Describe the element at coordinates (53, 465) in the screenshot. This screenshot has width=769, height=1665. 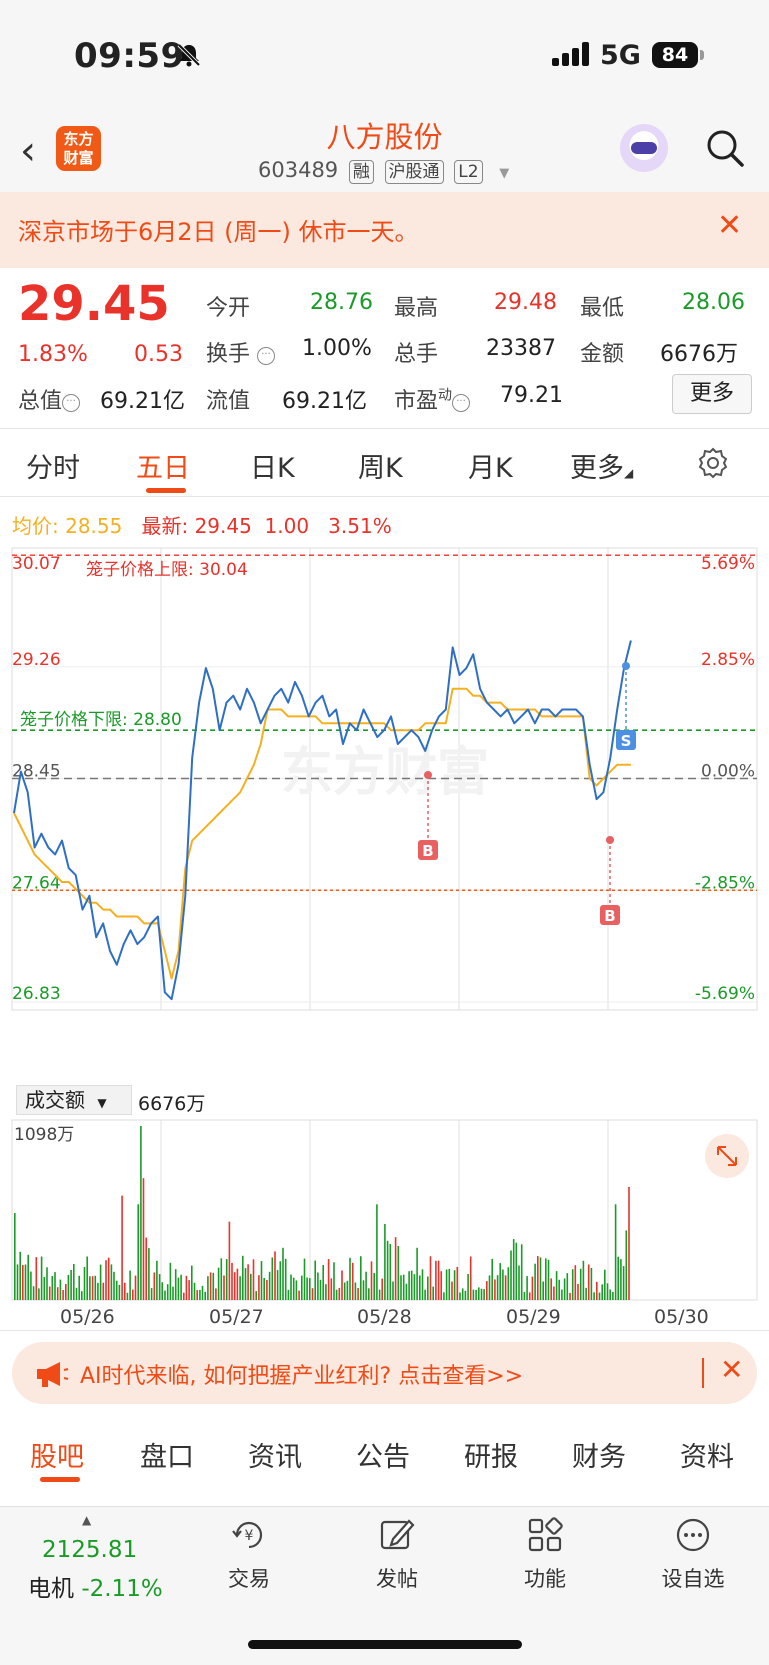
I see `tab-intraday: 分时` at that location.